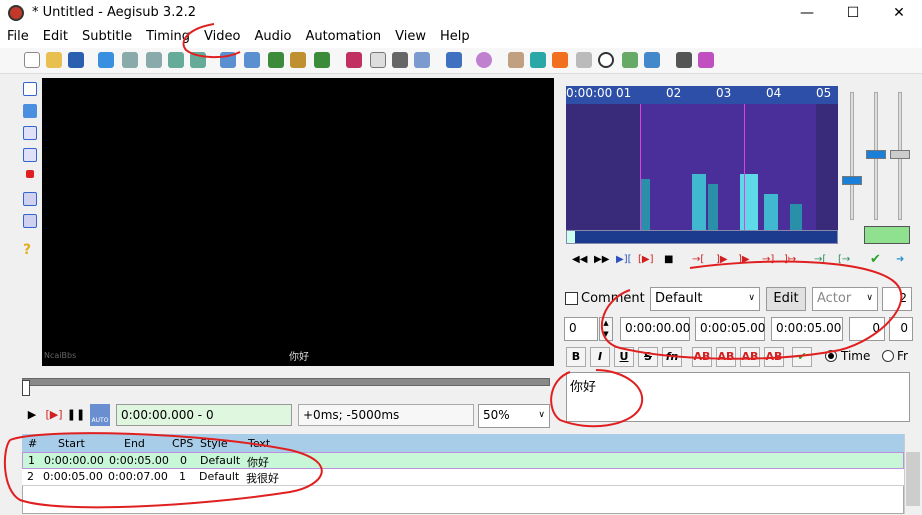 The height and width of the screenshot is (515, 922). Describe the element at coordinates (579, 259) in the screenshot. I see `prev-line-icon: ◀◀` at that location.